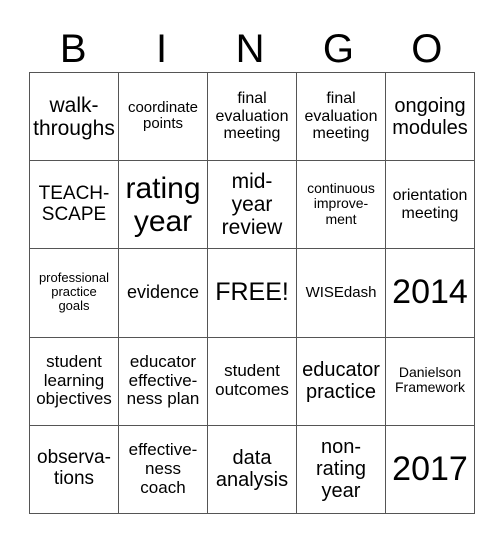 The height and width of the screenshot is (544, 500). I want to click on free-space-cell: FREE!, so click(252, 293).